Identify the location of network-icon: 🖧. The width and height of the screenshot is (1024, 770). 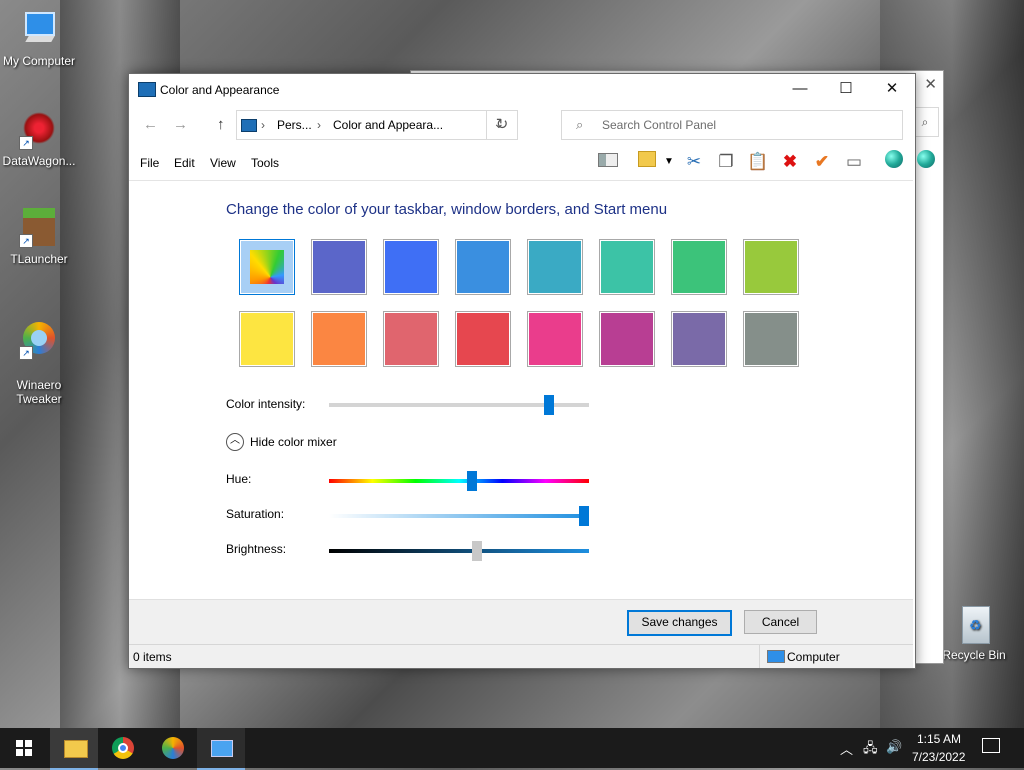
(870, 750).